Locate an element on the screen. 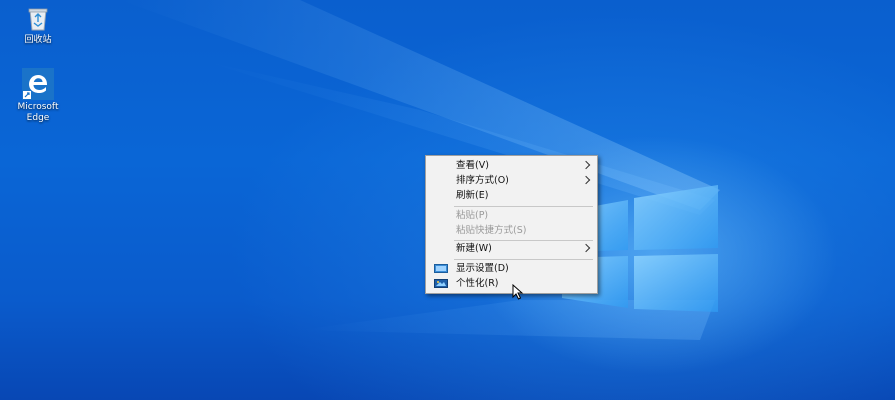 This screenshot has height=400, width=895. menu-item-label: 粘贴快捷方式(S) is located at coordinates (491, 230).